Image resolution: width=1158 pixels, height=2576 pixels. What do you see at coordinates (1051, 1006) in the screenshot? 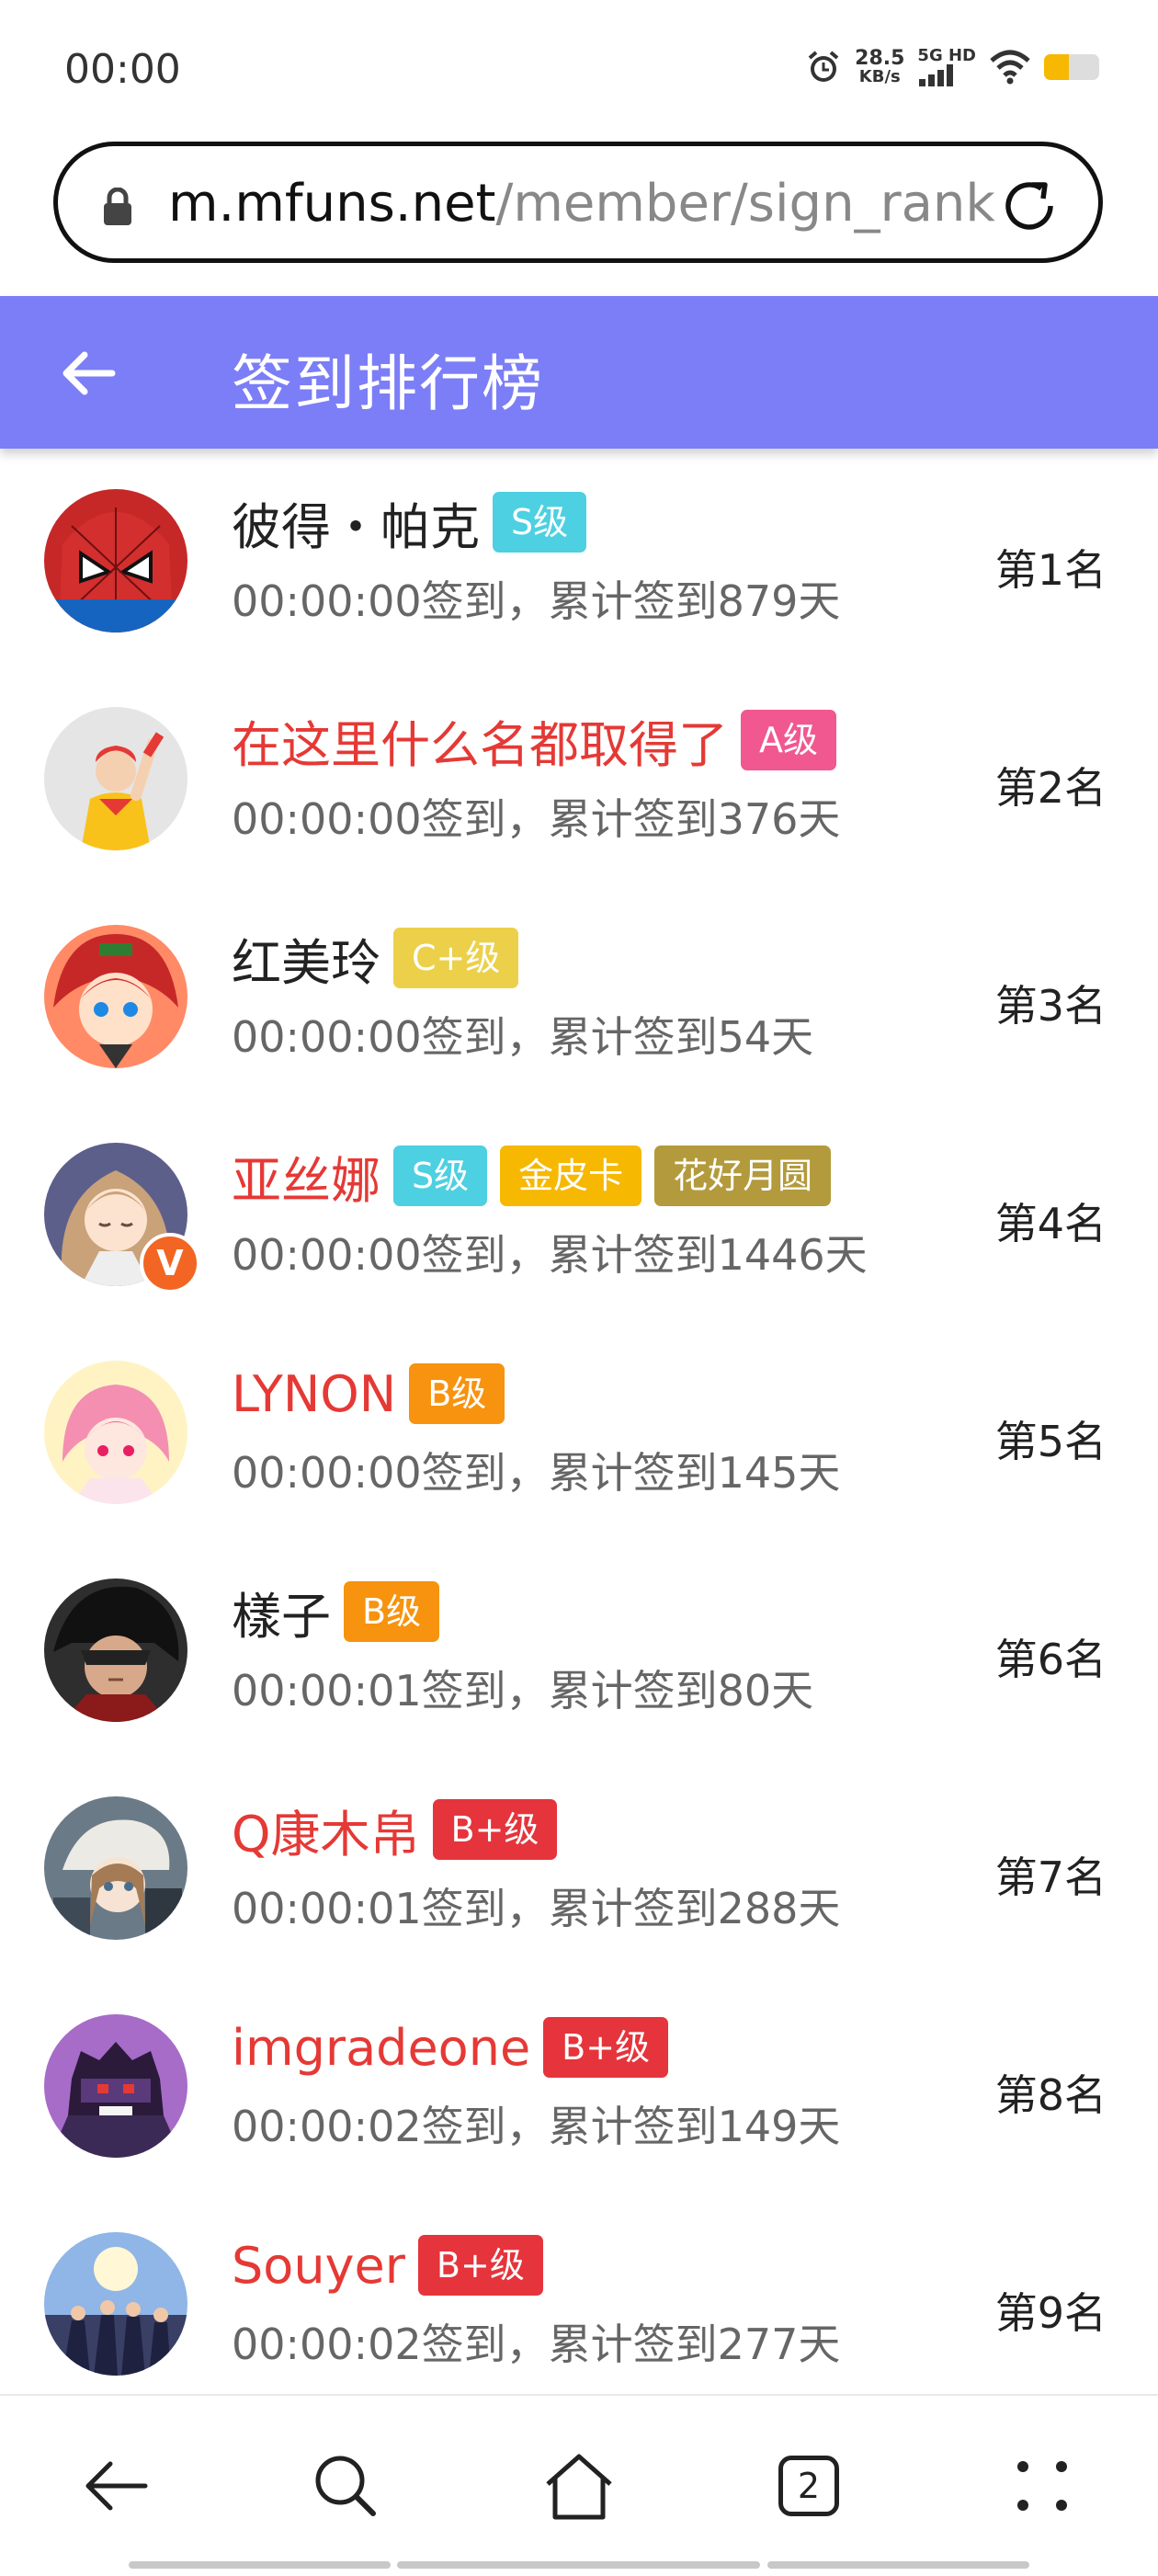
I see `rank-label: 第3名` at bounding box center [1051, 1006].